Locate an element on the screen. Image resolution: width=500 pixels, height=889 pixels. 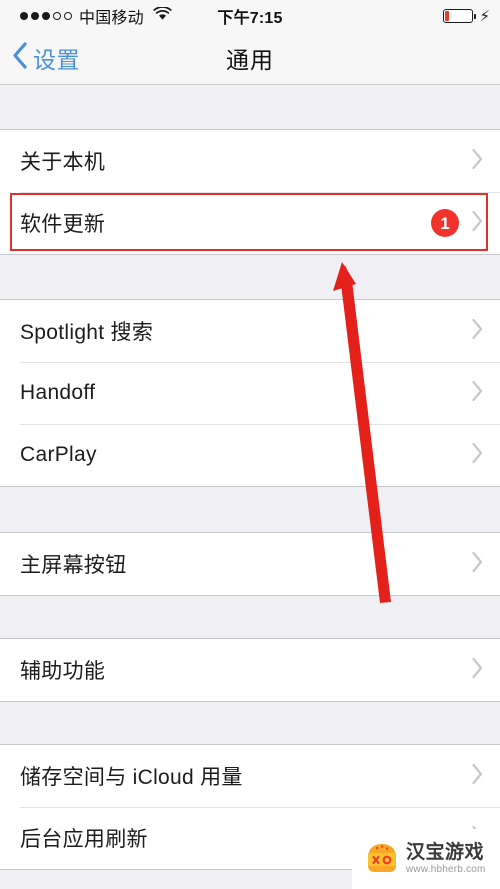
clock-label: 下午7:15 is located at coordinates (250, 18).